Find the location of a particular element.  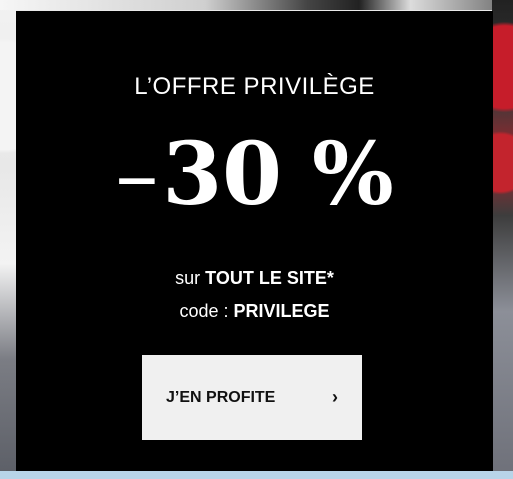

site-text: TOUT LE SITE* is located at coordinates (269, 278).